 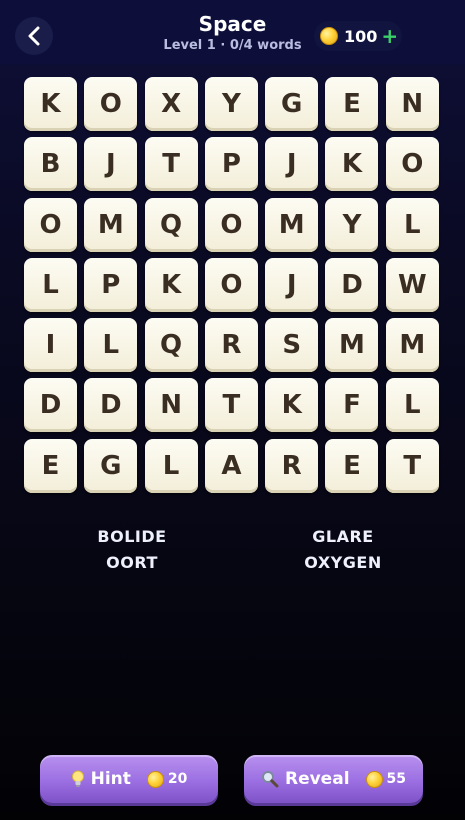 What do you see at coordinates (270, 779) in the screenshot?
I see `magnifier-icon` at bounding box center [270, 779].